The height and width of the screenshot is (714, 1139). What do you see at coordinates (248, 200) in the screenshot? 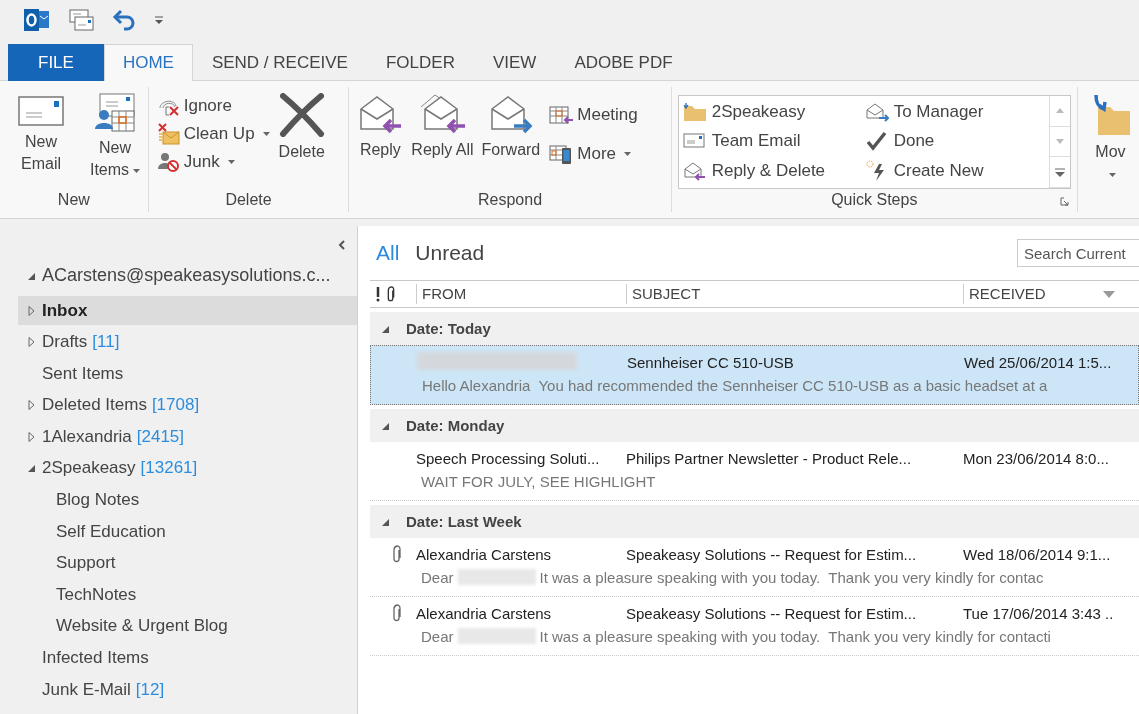
I see `group-title: Delete` at bounding box center [248, 200].